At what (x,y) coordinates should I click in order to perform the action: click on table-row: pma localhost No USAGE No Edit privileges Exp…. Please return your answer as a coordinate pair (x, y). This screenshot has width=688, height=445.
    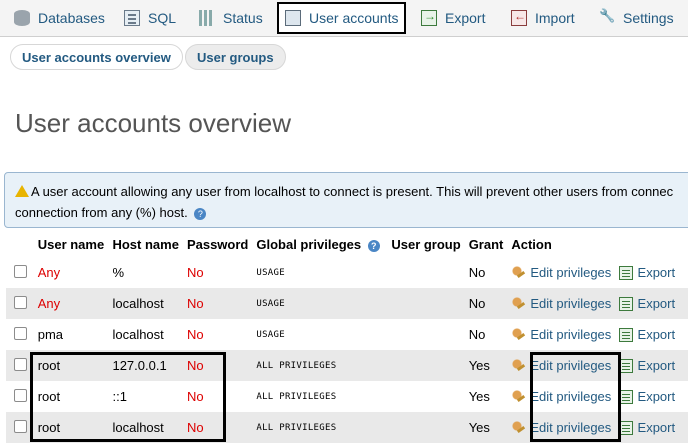
    Looking at the image, I should click on (347, 334).